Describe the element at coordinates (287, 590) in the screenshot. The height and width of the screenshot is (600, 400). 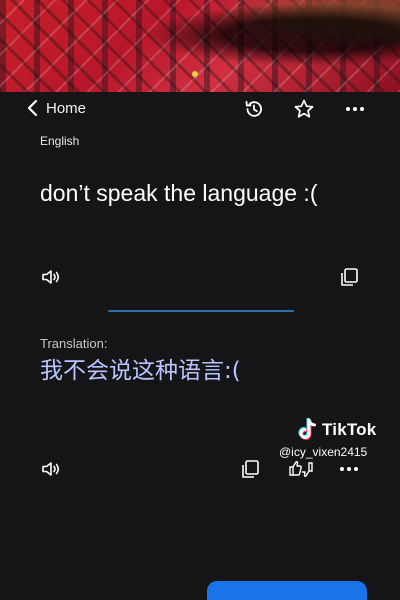
I see `bottom-action-button` at that location.